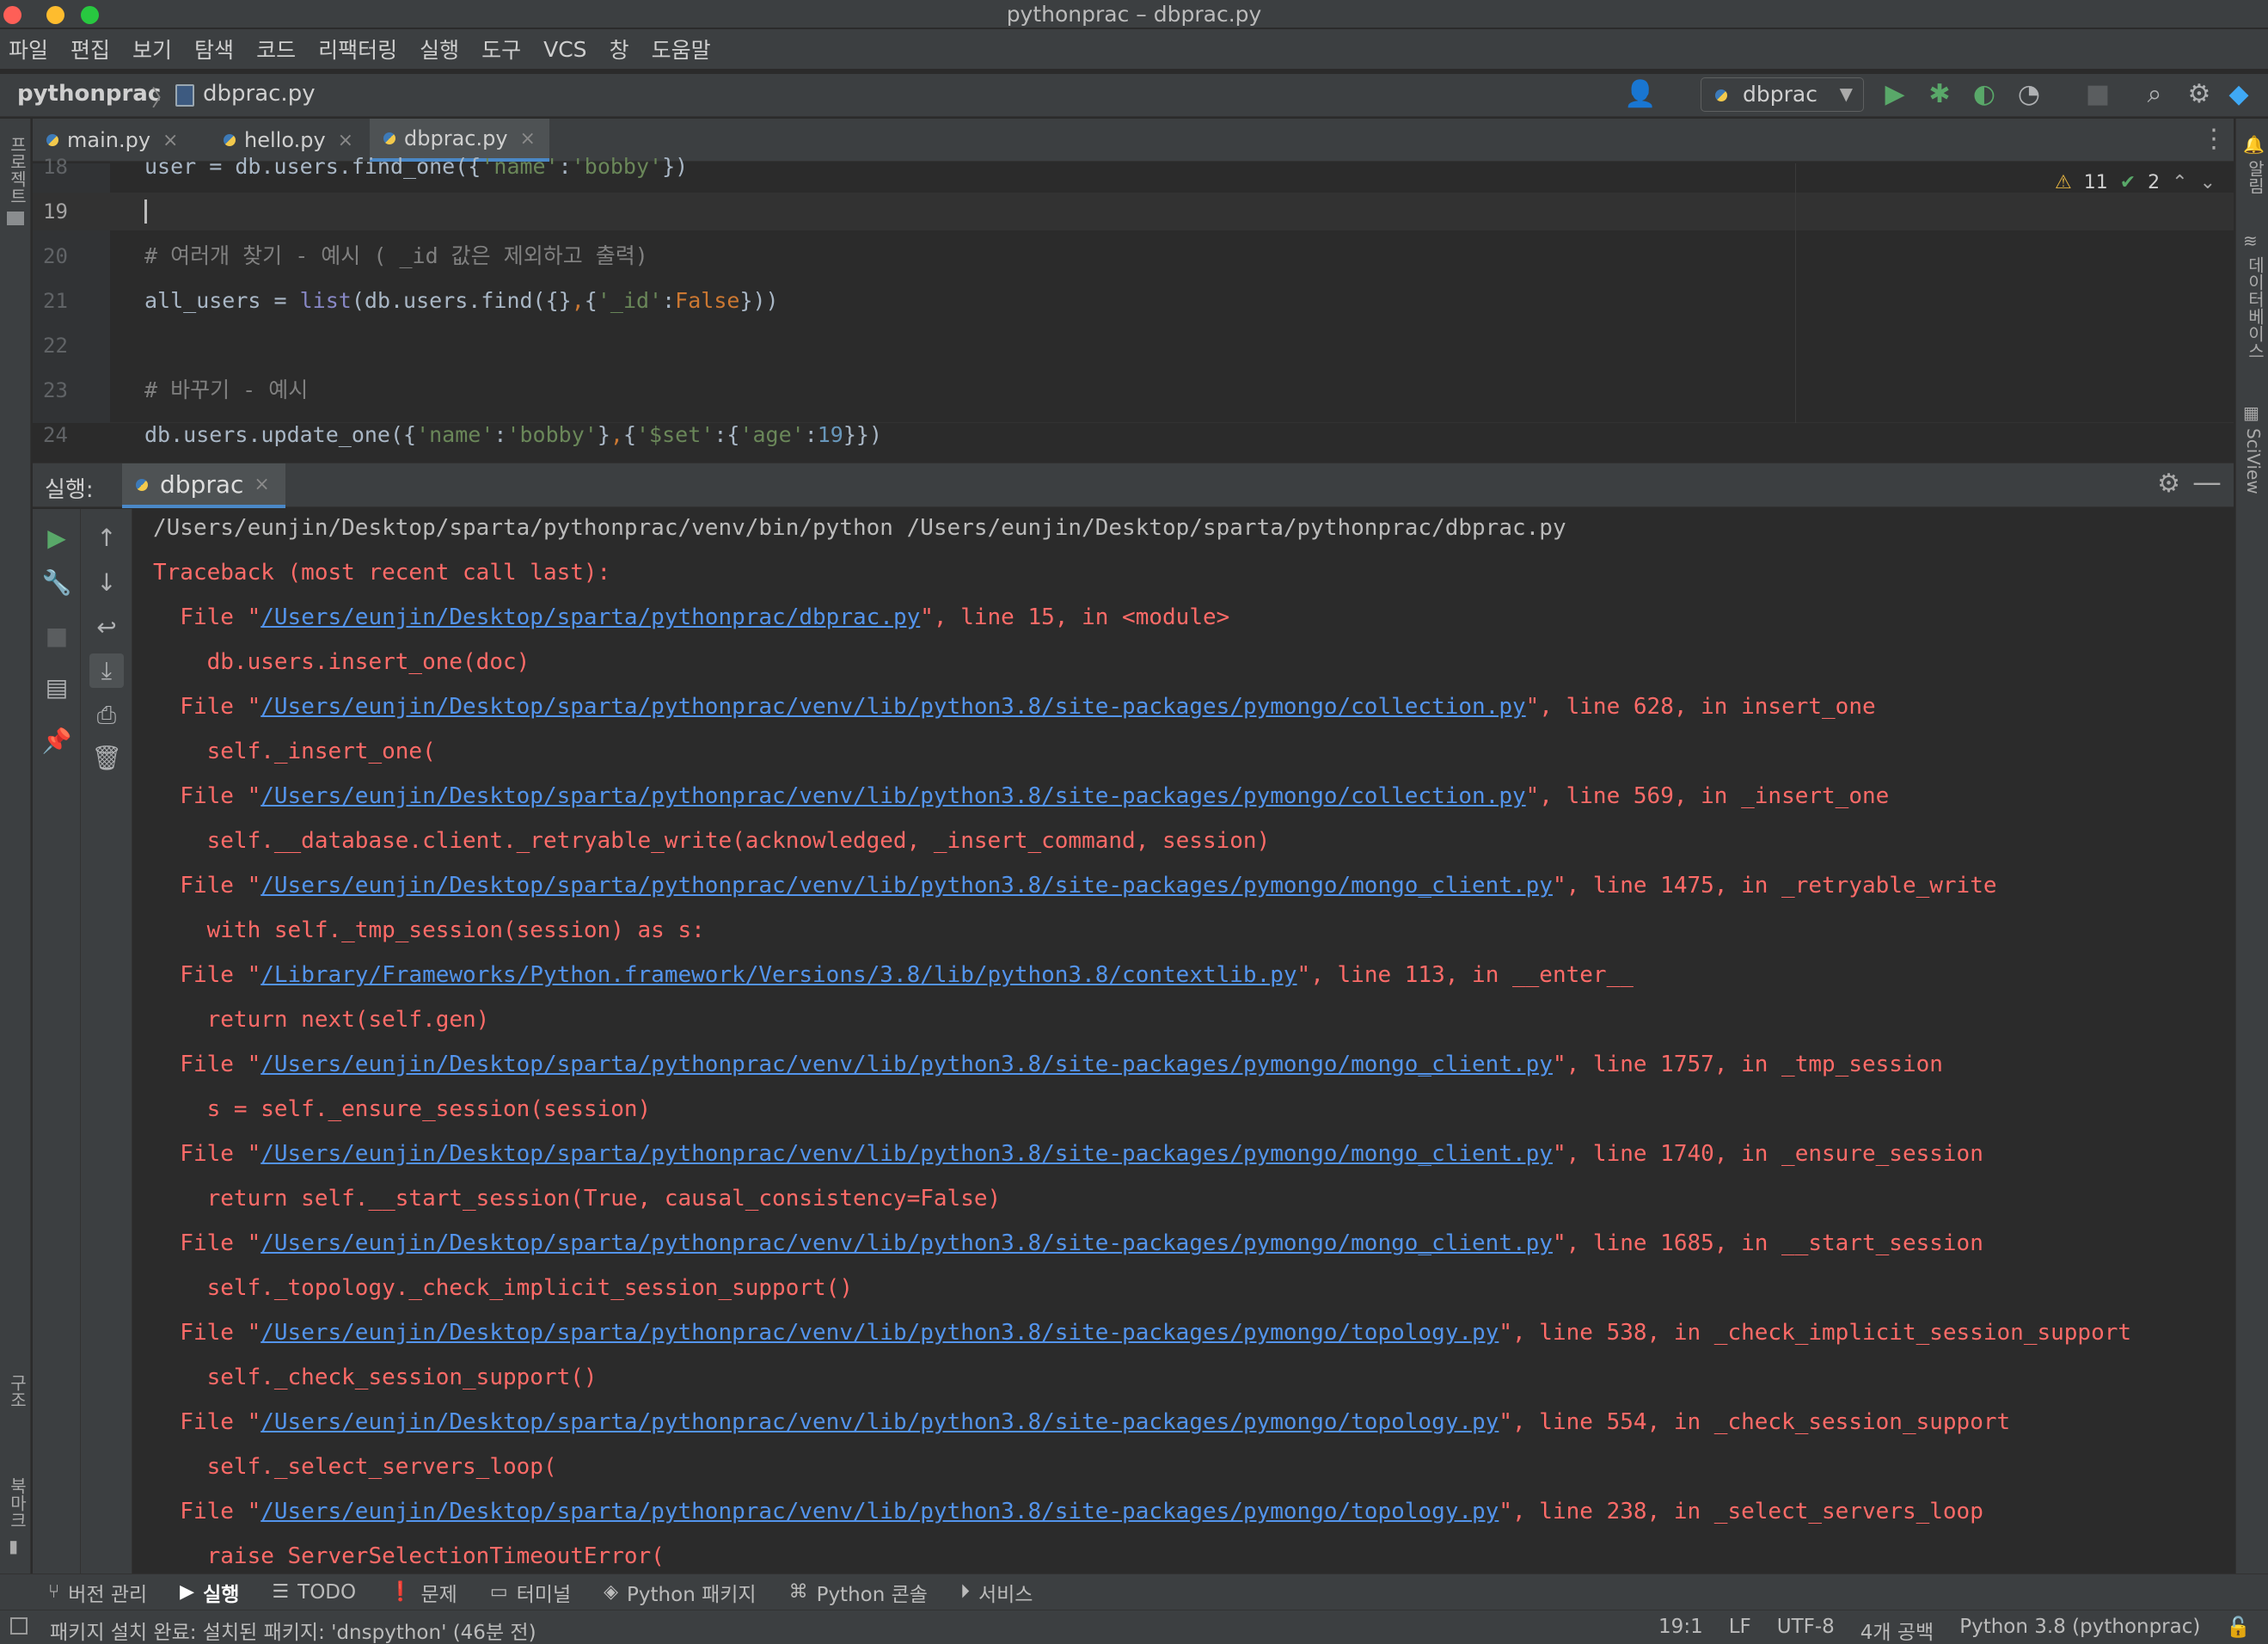  What do you see at coordinates (2238, 1630) in the screenshot?
I see `lock-icon: 🔓` at bounding box center [2238, 1630].